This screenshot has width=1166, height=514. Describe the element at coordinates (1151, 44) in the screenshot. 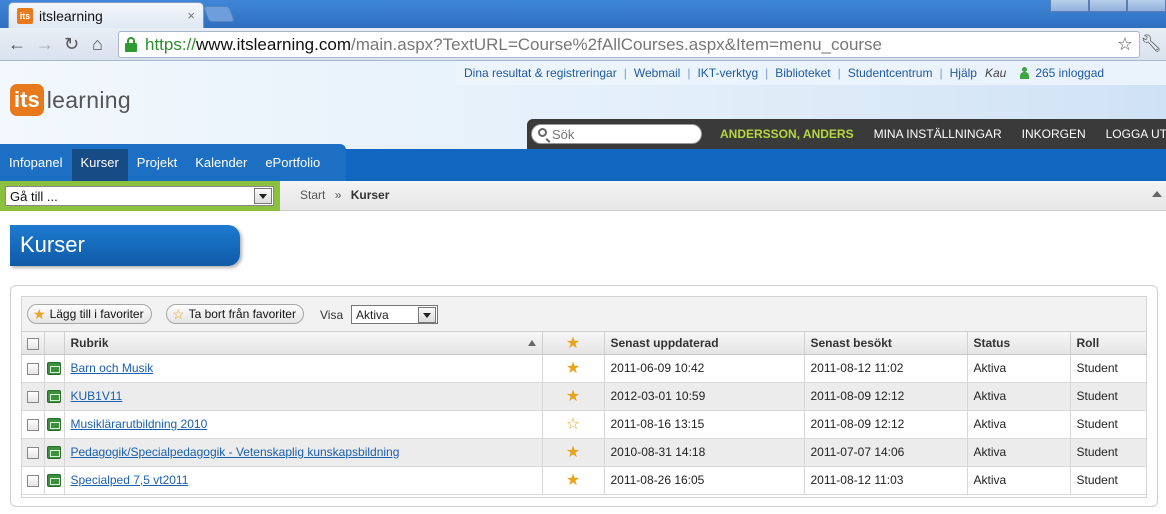

I see `wrench-menu-icon: 🔧︎` at that location.